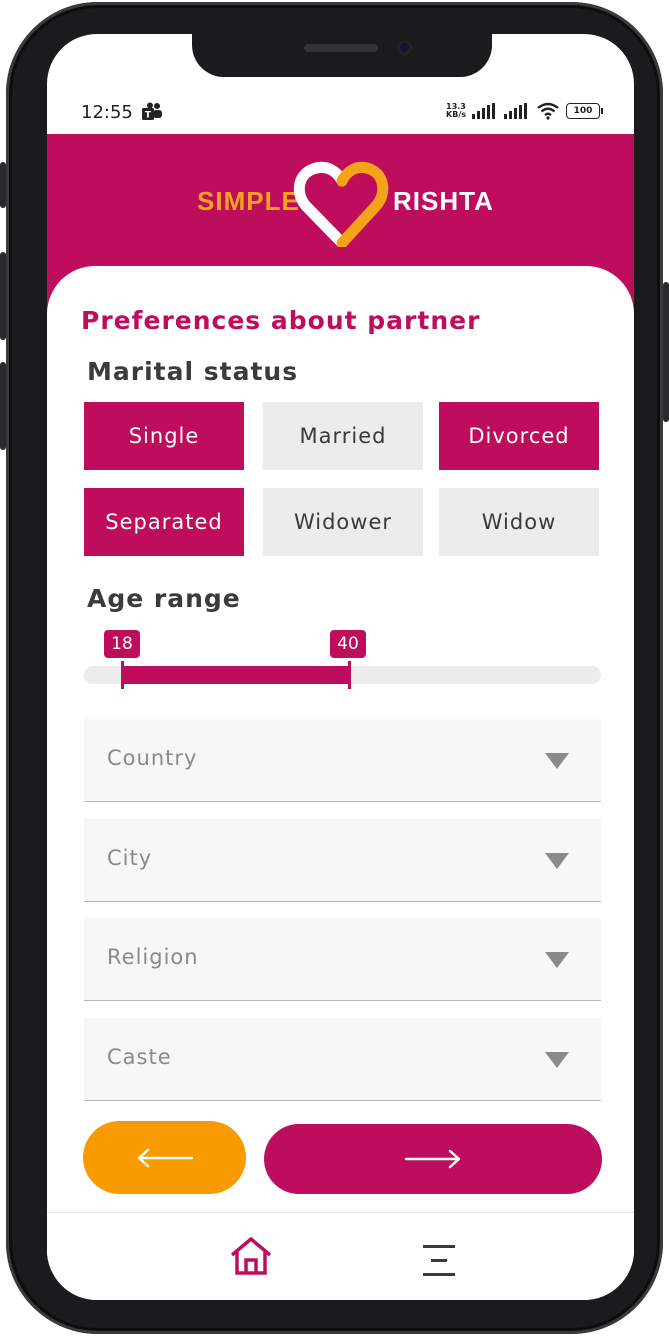 Image resolution: width=669 pixels, height=1339 pixels. I want to click on caste-dropdown: Caste, so click(342, 1059).